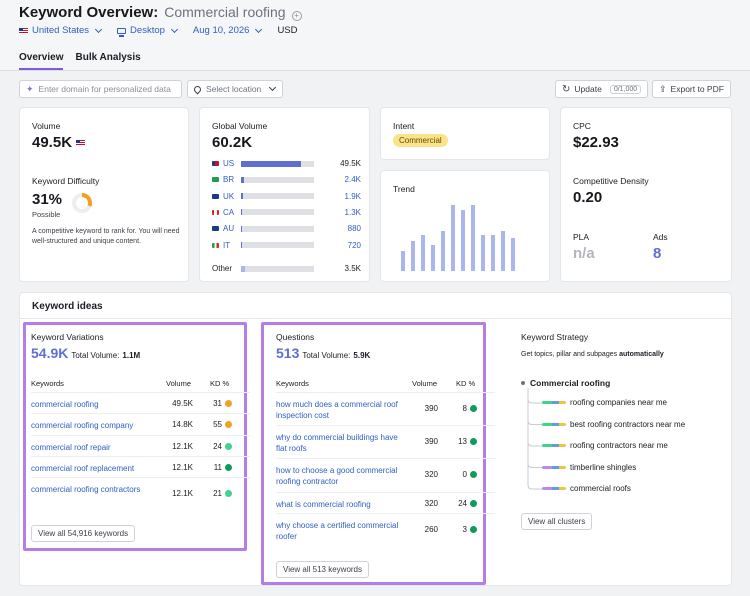 The height and width of the screenshot is (596, 750). I want to click on country-value: 3.5K, so click(352, 268).